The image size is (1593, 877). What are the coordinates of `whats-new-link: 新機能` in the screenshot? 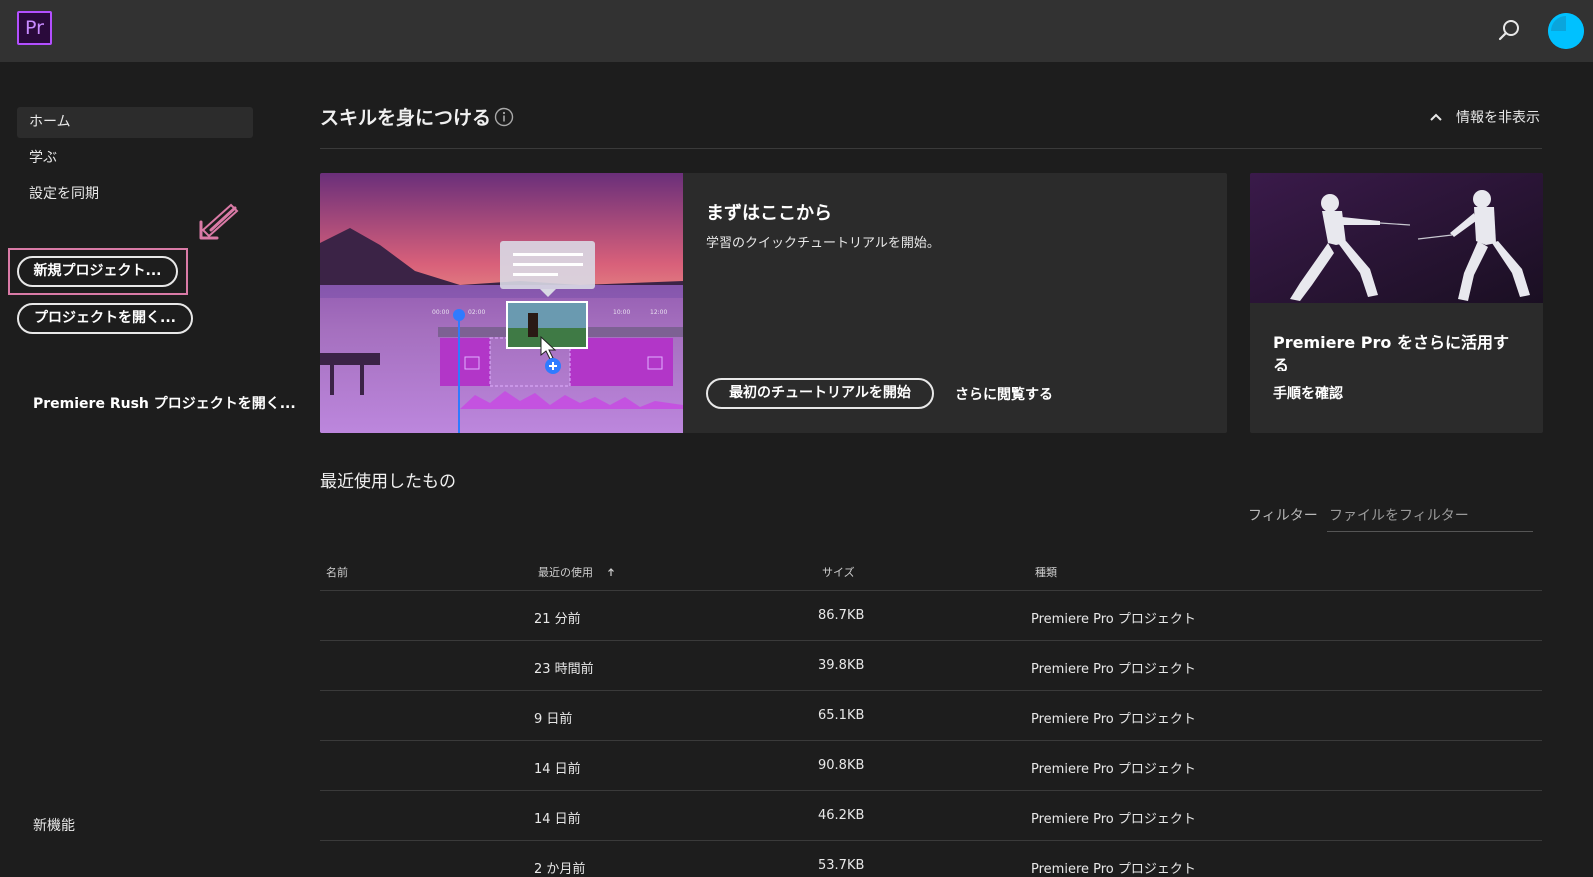 It's located at (54, 825).